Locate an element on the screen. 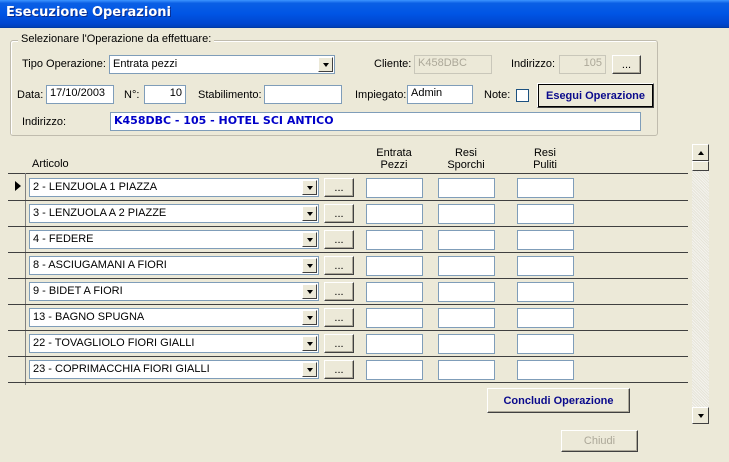  tipo-operazione-select: Entrata pezzi is located at coordinates (222, 64).